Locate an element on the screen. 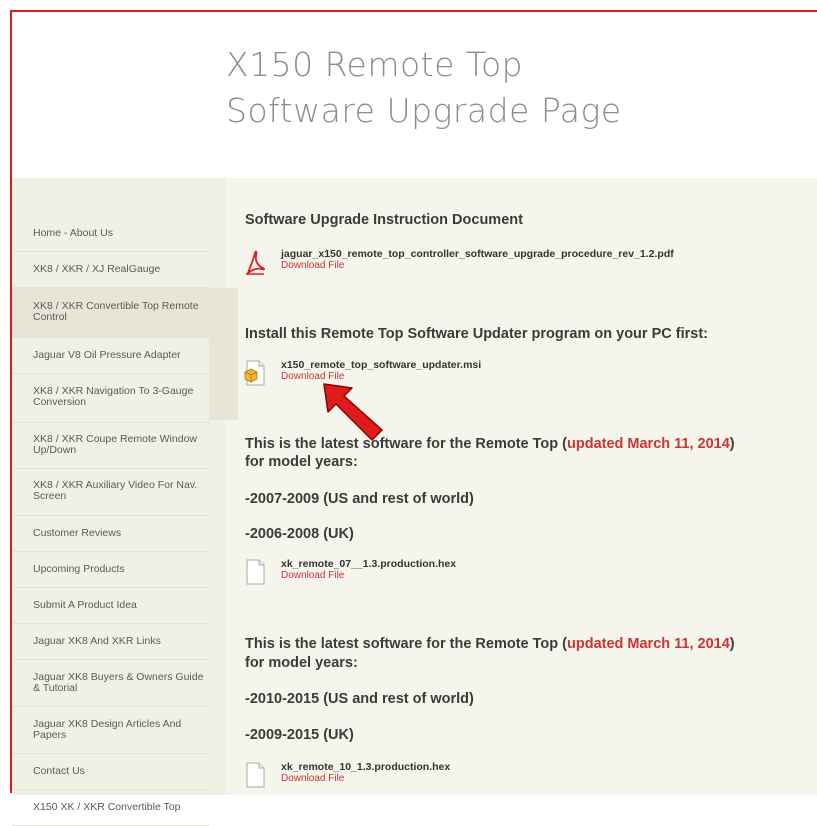 This screenshot has height=826, width=817. sidebar-item-convertible-top: XK8 / XKR Convertible Top Remote Control is located at coordinates (111, 313).